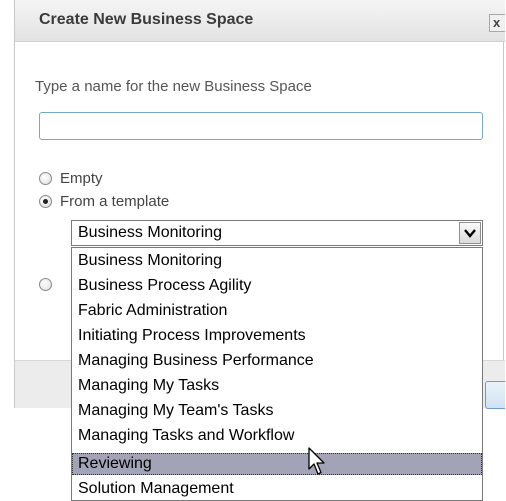 The height and width of the screenshot is (501, 506). Describe the element at coordinates (277, 336) in the screenshot. I see `template-option: Initiating Process Improvements` at that location.